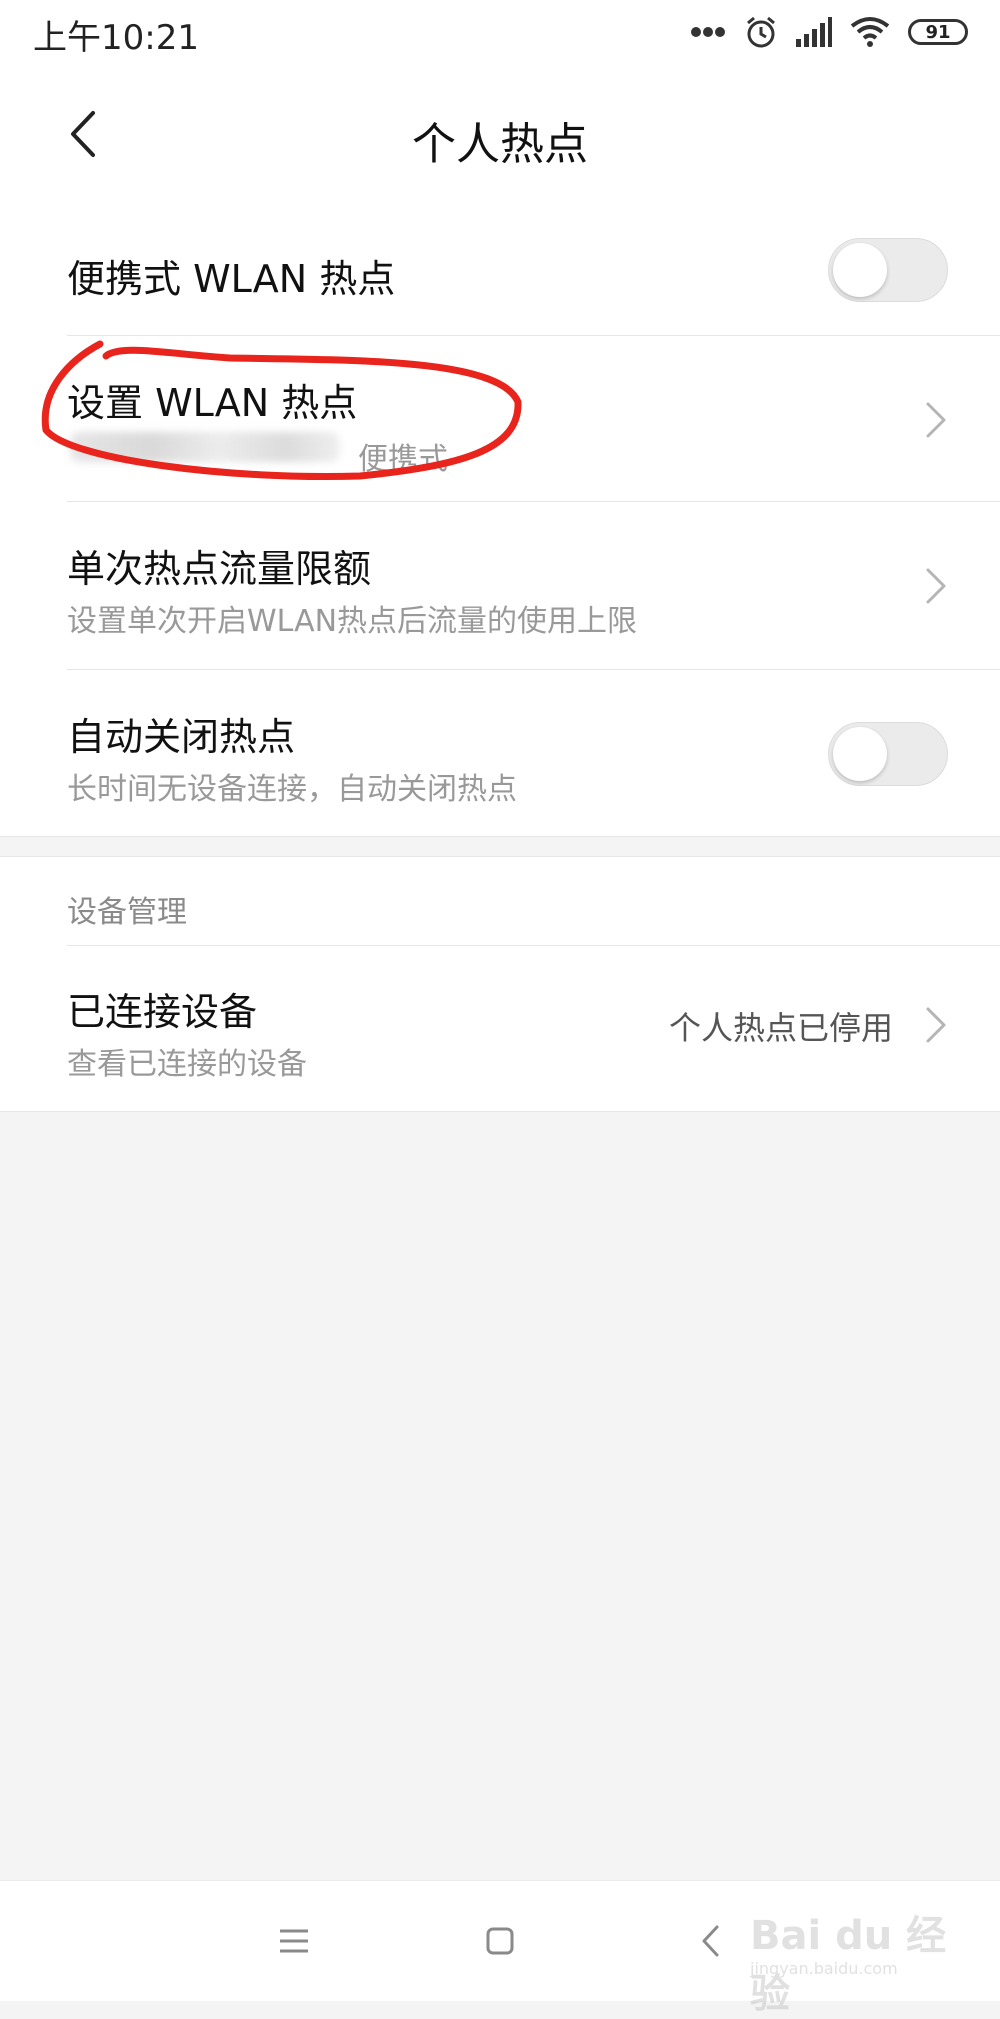 This screenshot has height=2019, width=1000. Describe the element at coordinates (292, 789) in the screenshot. I see `auto-close-subtitle: 长时间无设备连接，自动关闭热点` at that location.